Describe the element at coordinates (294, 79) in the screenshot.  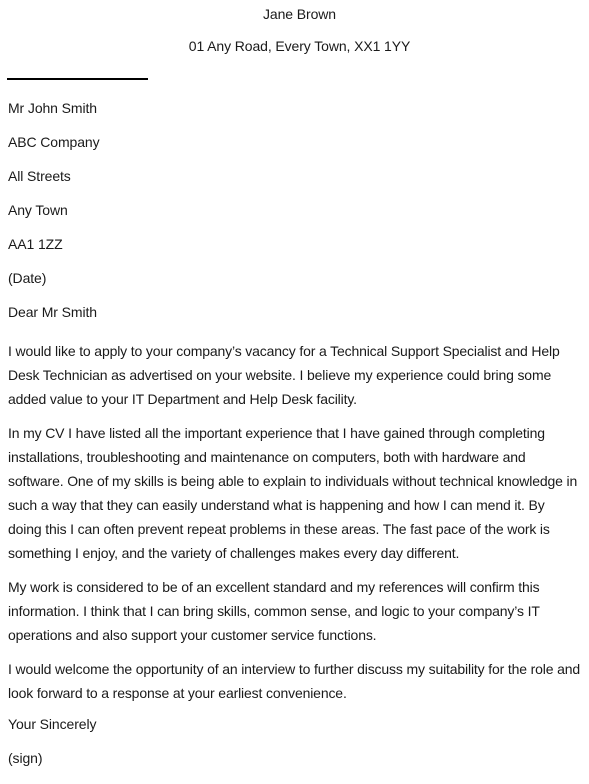
I see `divider-container` at that location.